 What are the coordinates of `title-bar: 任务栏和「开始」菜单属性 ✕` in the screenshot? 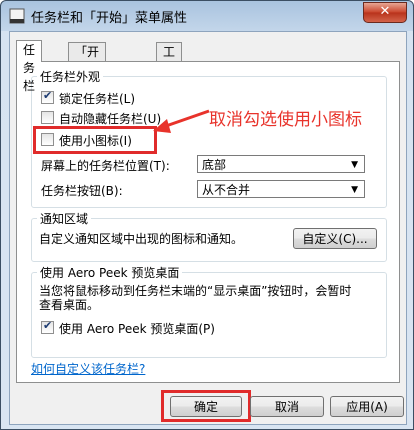 It's located at (207, 16).